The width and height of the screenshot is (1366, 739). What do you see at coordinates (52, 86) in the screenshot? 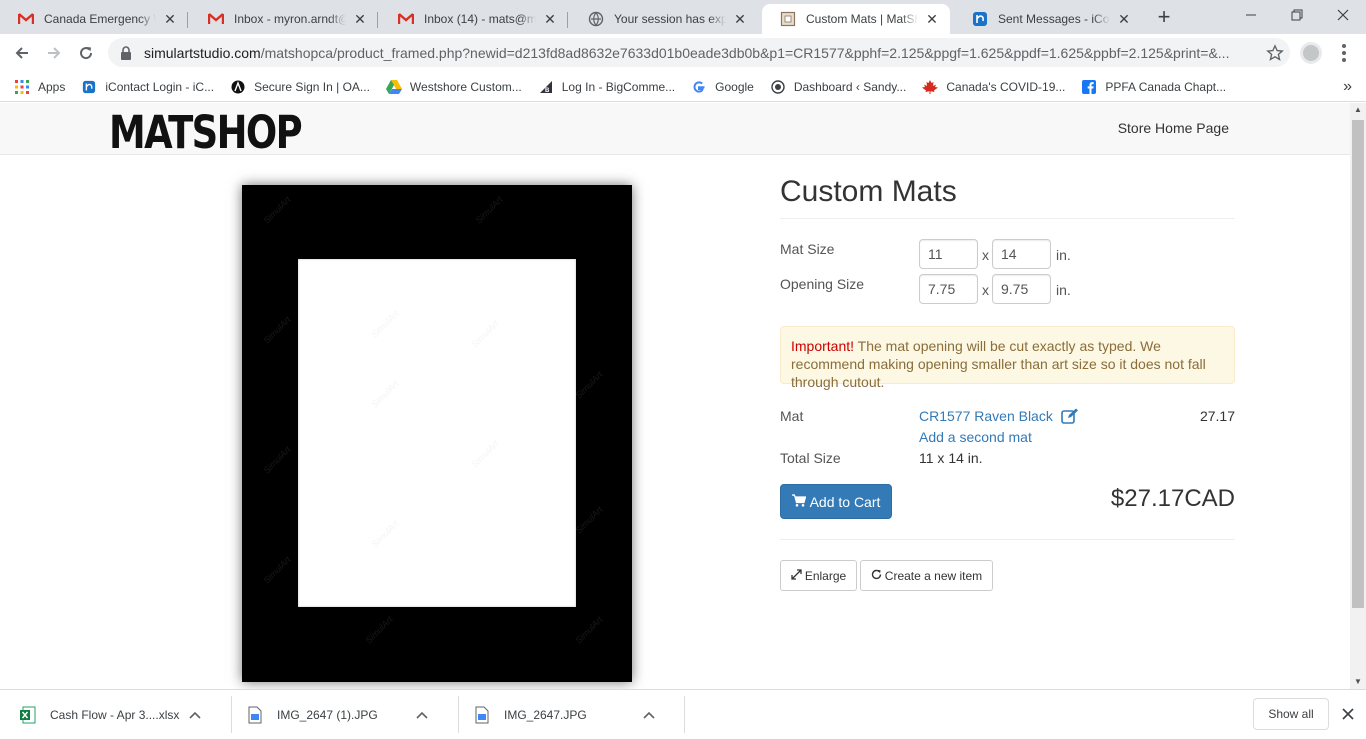
I see `bookmark-label: Apps` at bounding box center [52, 86].